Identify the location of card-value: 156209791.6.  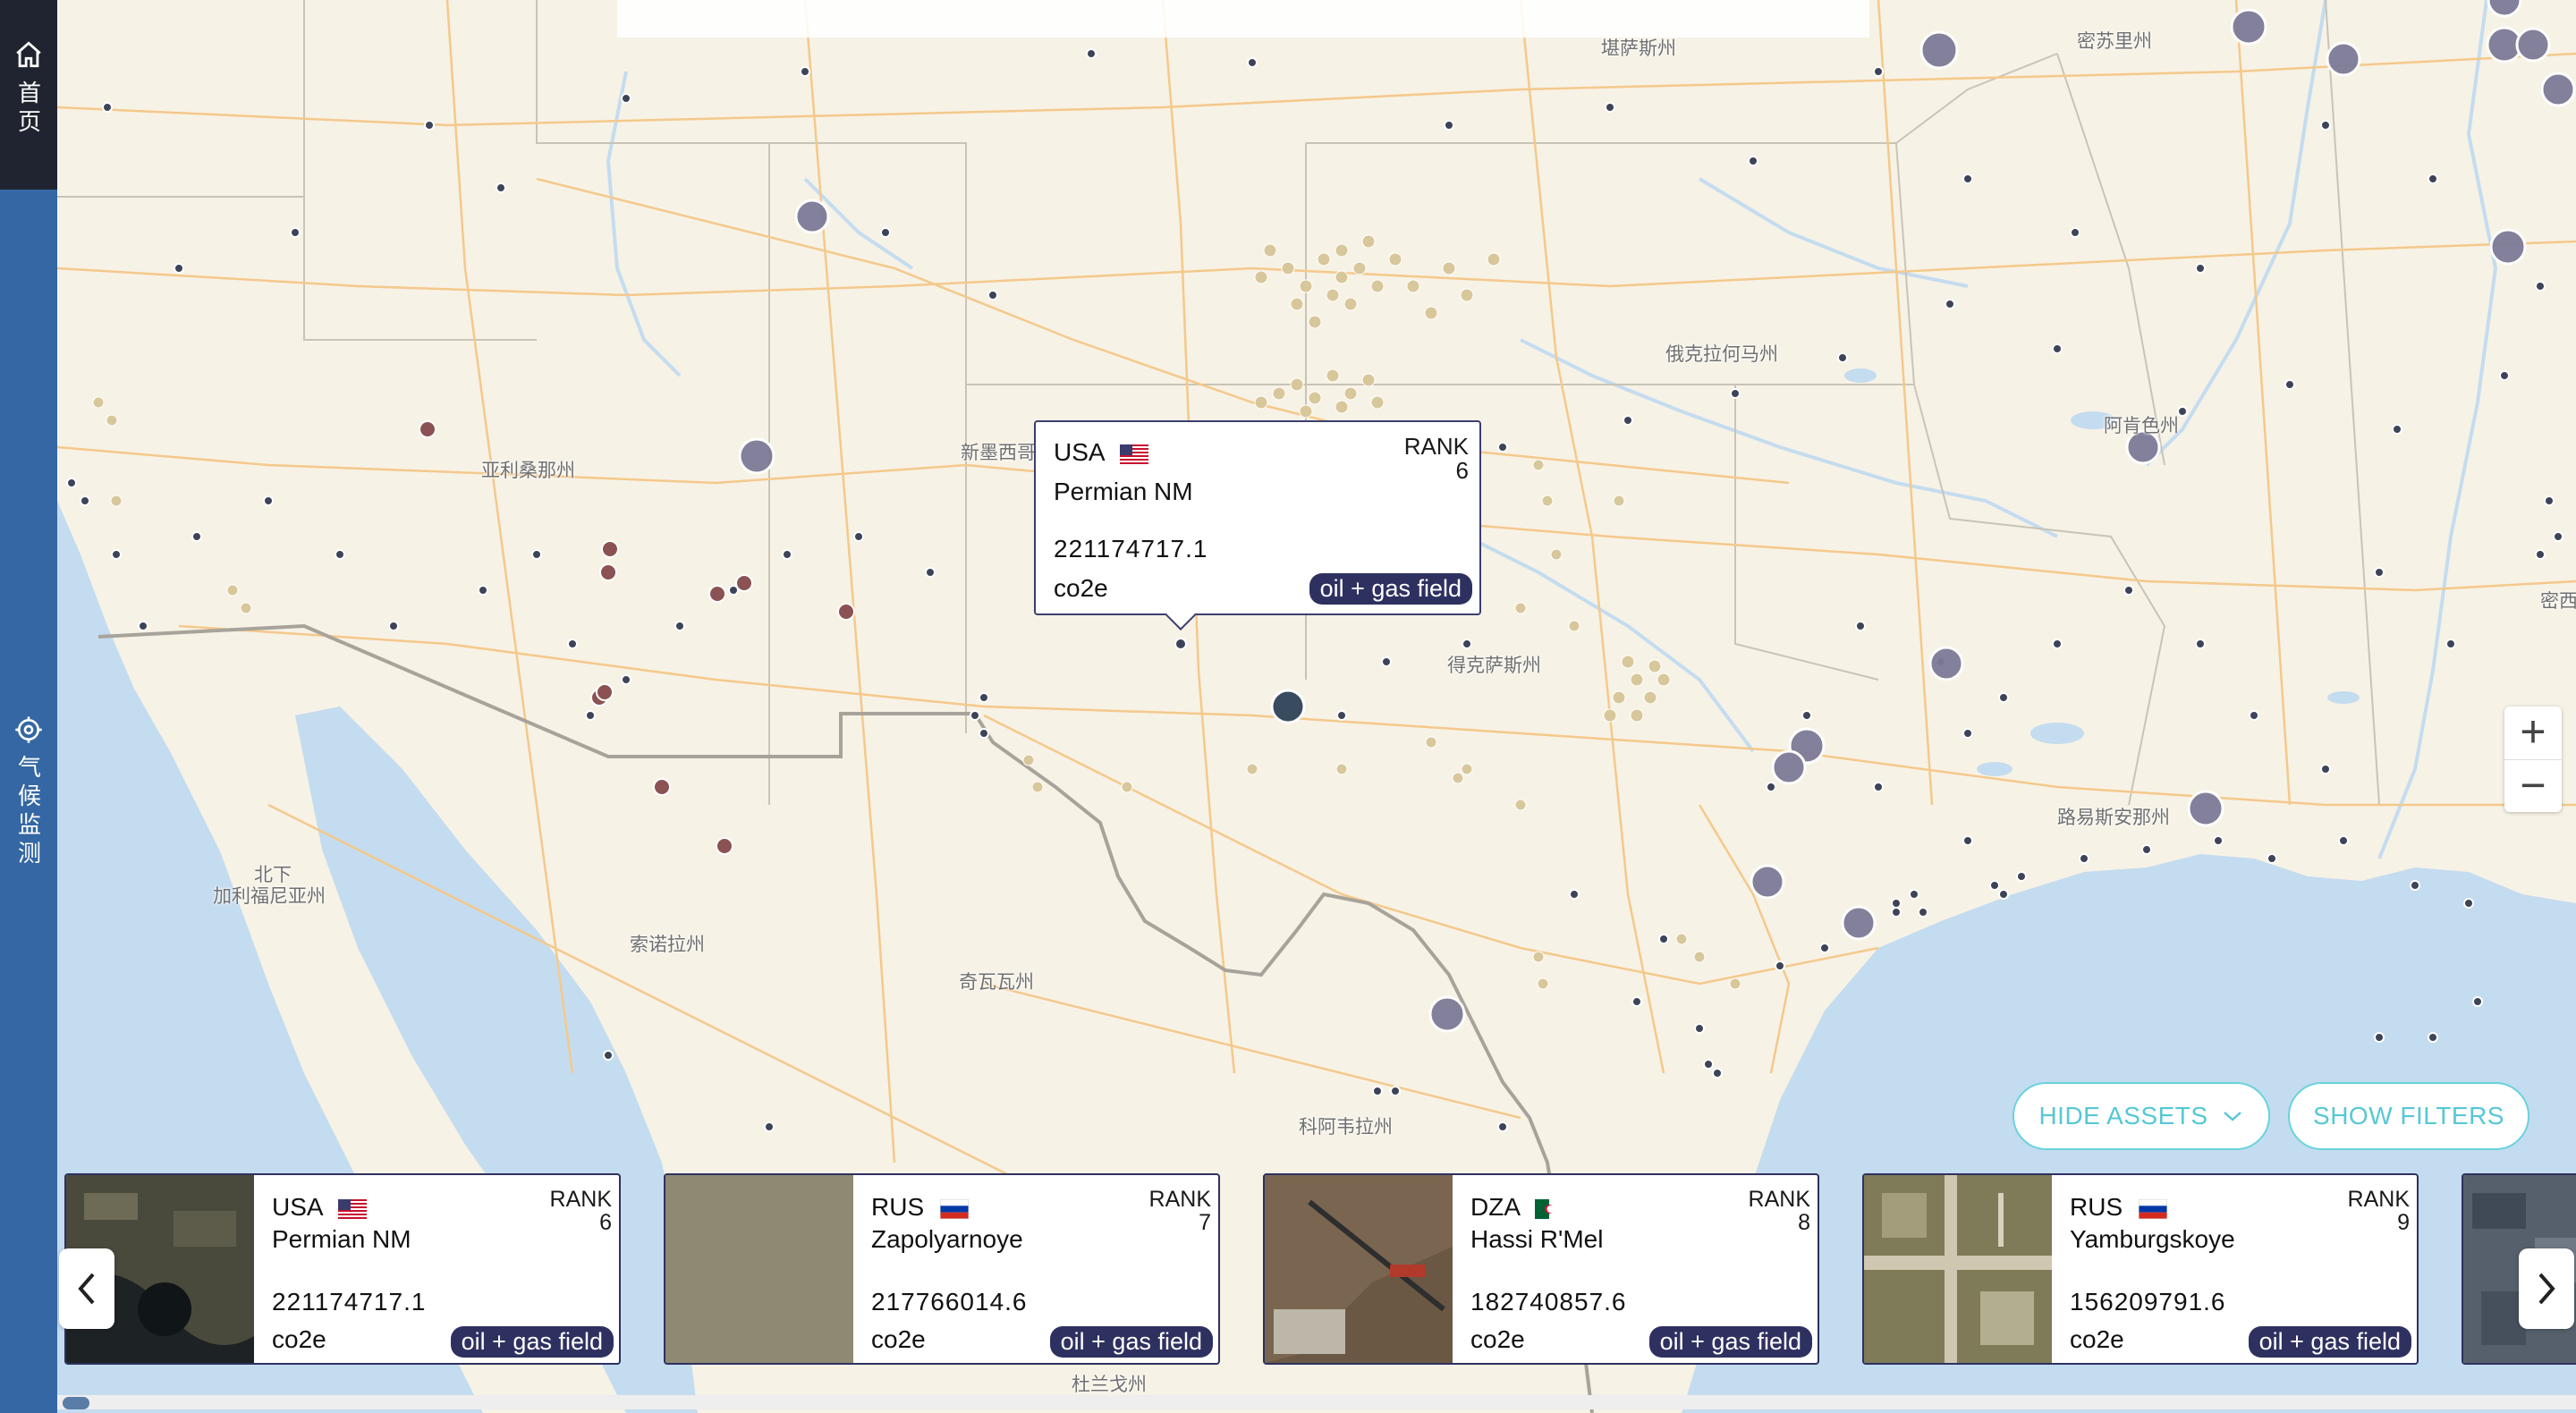
(2148, 1302).